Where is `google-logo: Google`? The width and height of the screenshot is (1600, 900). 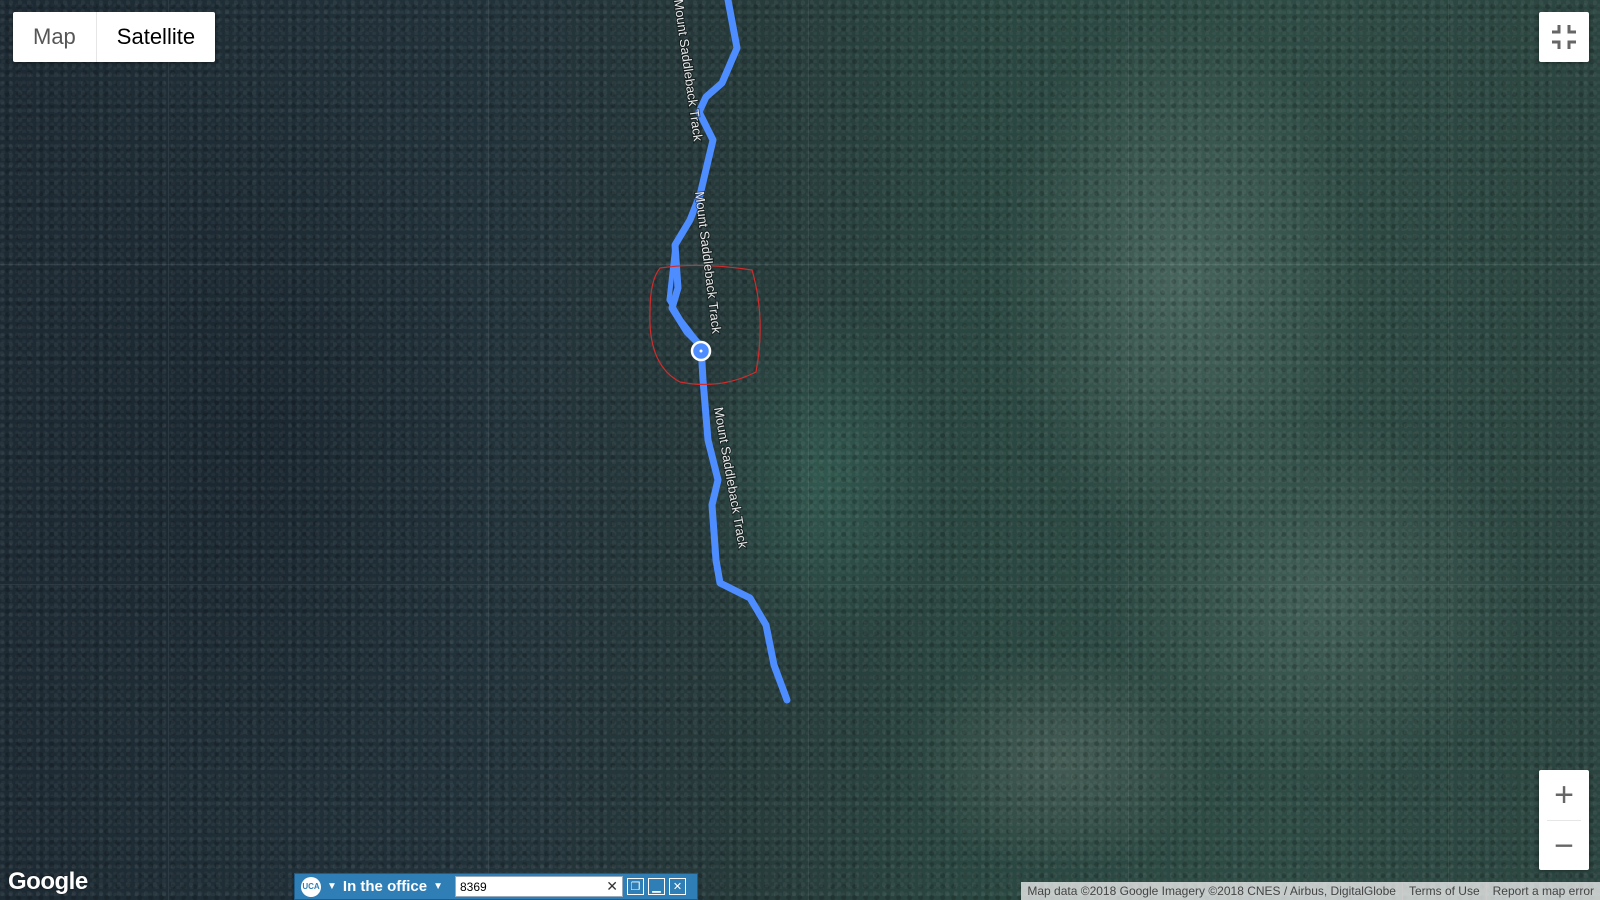 google-logo: Google is located at coordinates (48, 881).